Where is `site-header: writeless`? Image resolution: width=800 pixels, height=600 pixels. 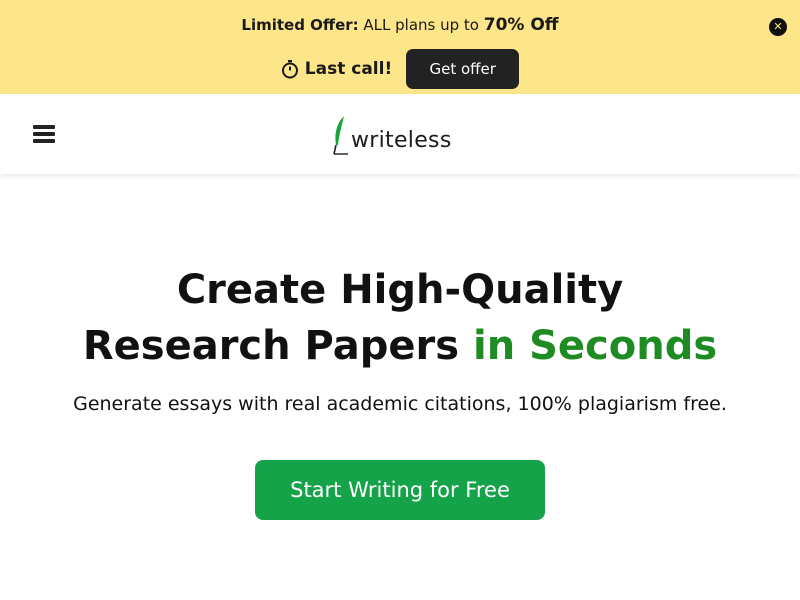 site-header: writeless is located at coordinates (400, 134).